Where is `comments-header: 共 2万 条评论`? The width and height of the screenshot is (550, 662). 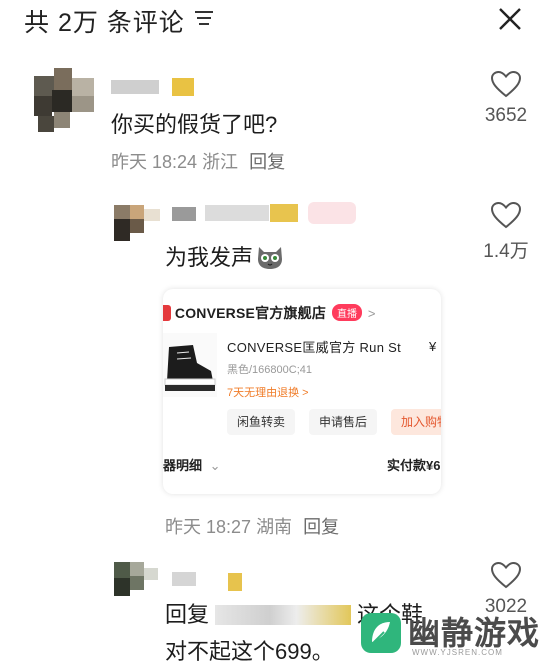
comments-header: 共 2万 条评论 is located at coordinates (275, 20).